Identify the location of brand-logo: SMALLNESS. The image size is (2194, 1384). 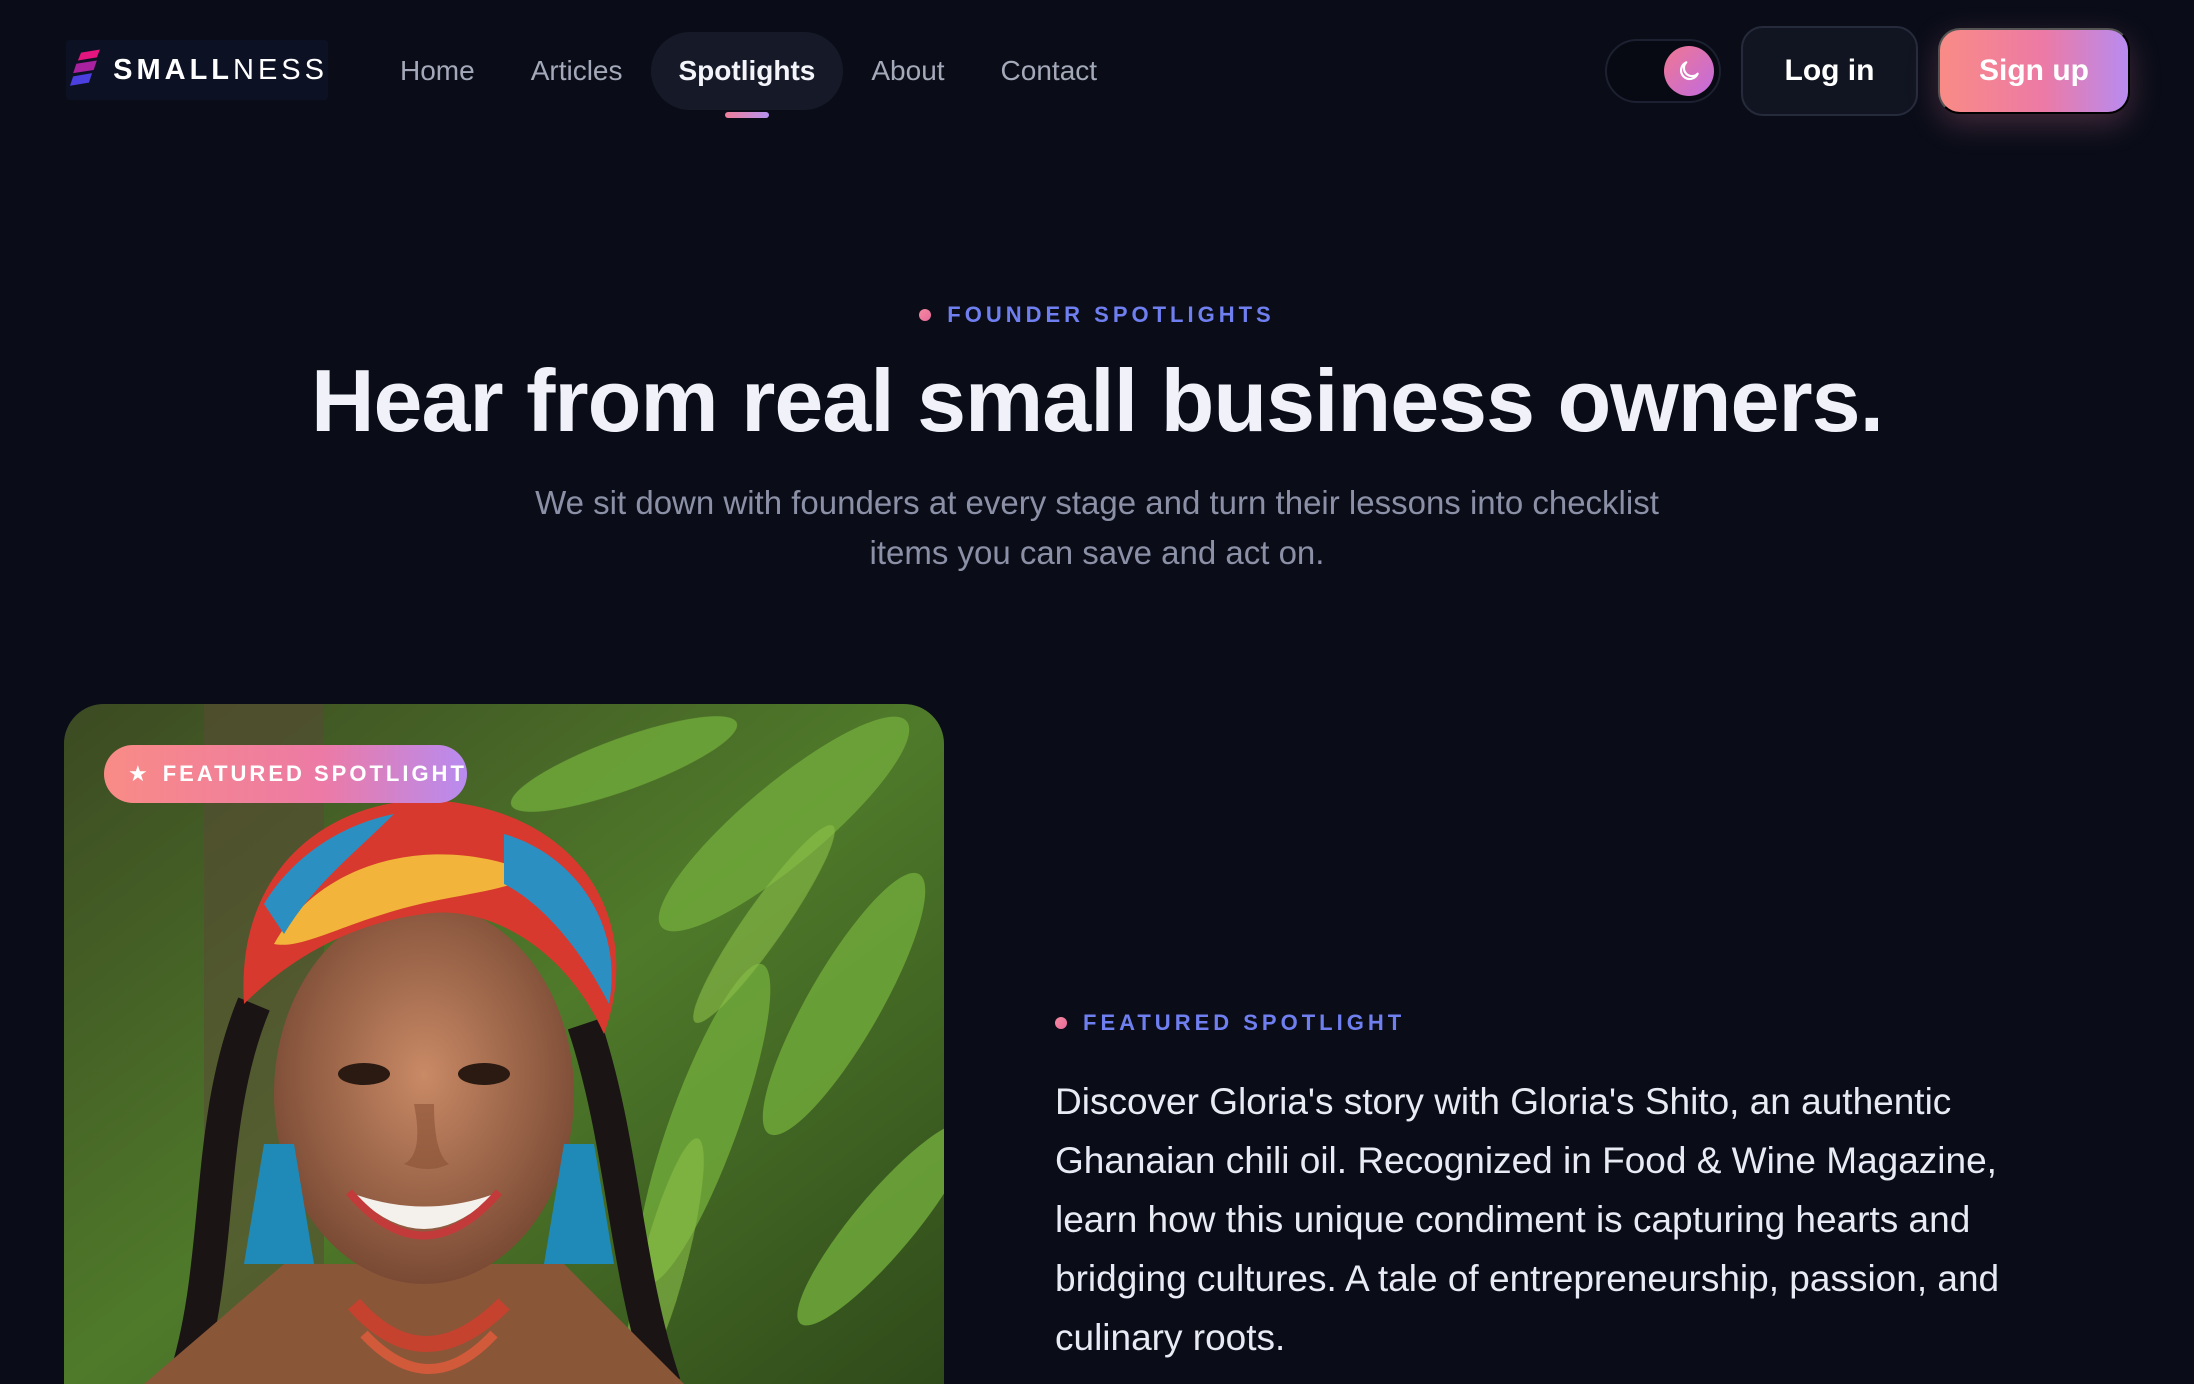
(197, 70).